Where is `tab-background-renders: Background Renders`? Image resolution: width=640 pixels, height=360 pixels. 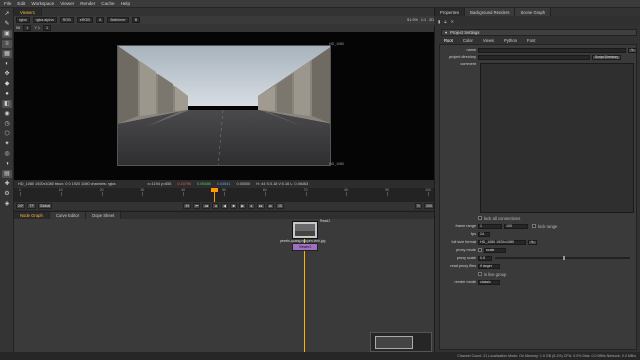 tab-background-renders: Background Renders is located at coordinates (490, 12).